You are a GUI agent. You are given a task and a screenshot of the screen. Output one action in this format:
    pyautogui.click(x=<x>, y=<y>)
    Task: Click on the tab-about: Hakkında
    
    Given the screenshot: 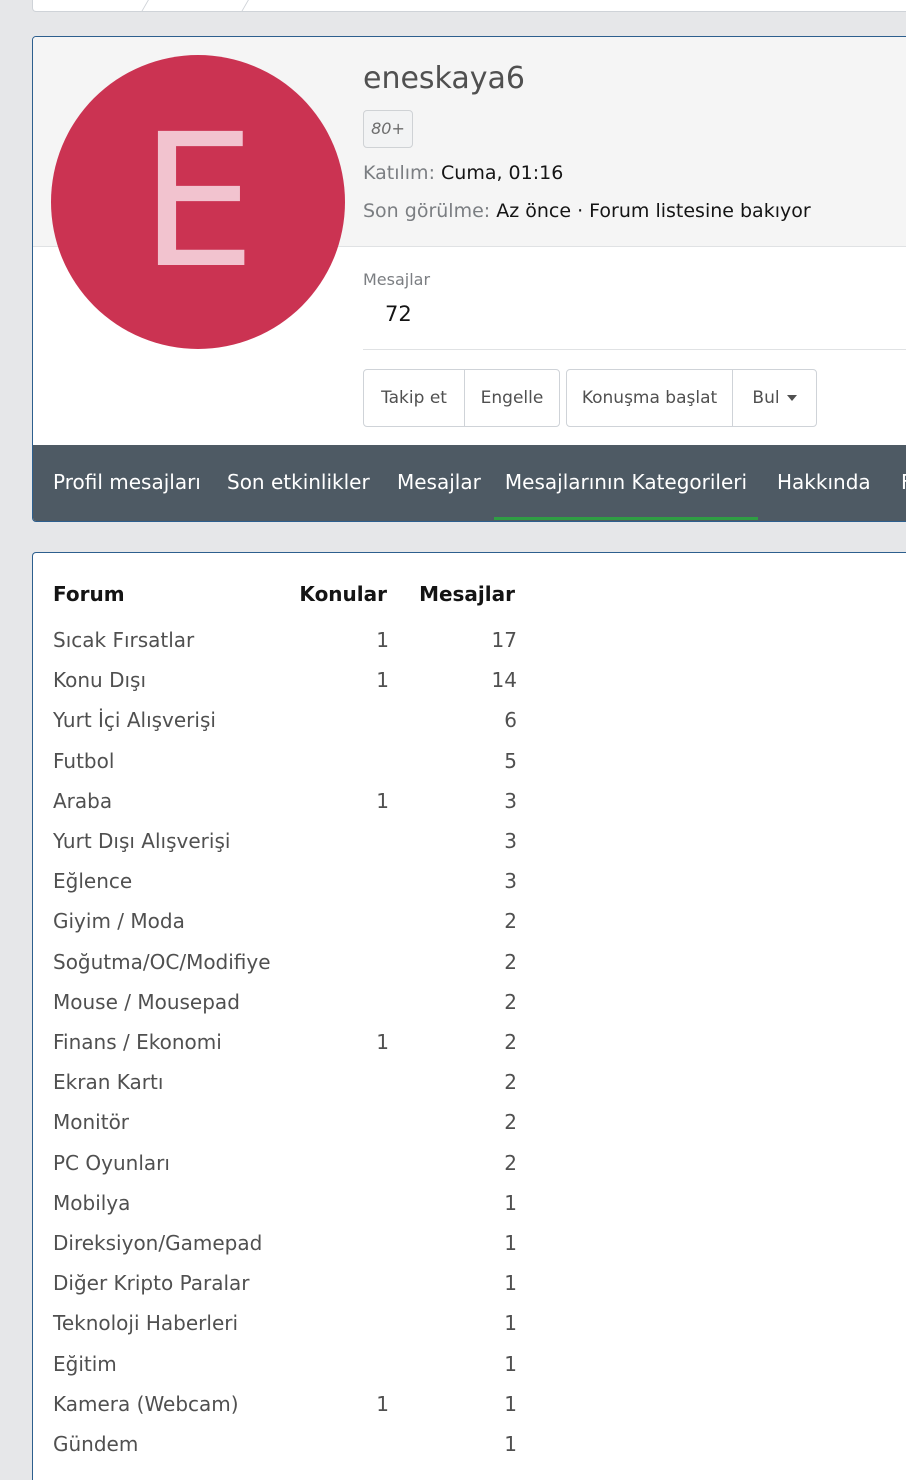 What is the action you would take?
    pyautogui.click(x=824, y=483)
    